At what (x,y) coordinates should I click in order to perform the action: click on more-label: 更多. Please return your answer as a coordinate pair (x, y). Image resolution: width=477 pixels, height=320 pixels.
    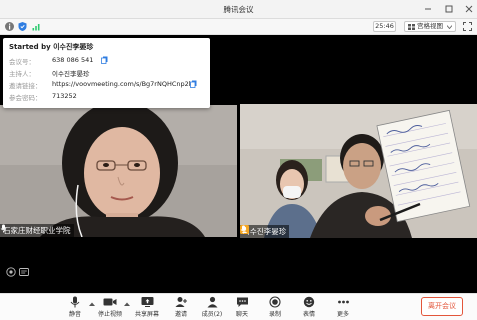
    Looking at the image, I should click on (342, 314).